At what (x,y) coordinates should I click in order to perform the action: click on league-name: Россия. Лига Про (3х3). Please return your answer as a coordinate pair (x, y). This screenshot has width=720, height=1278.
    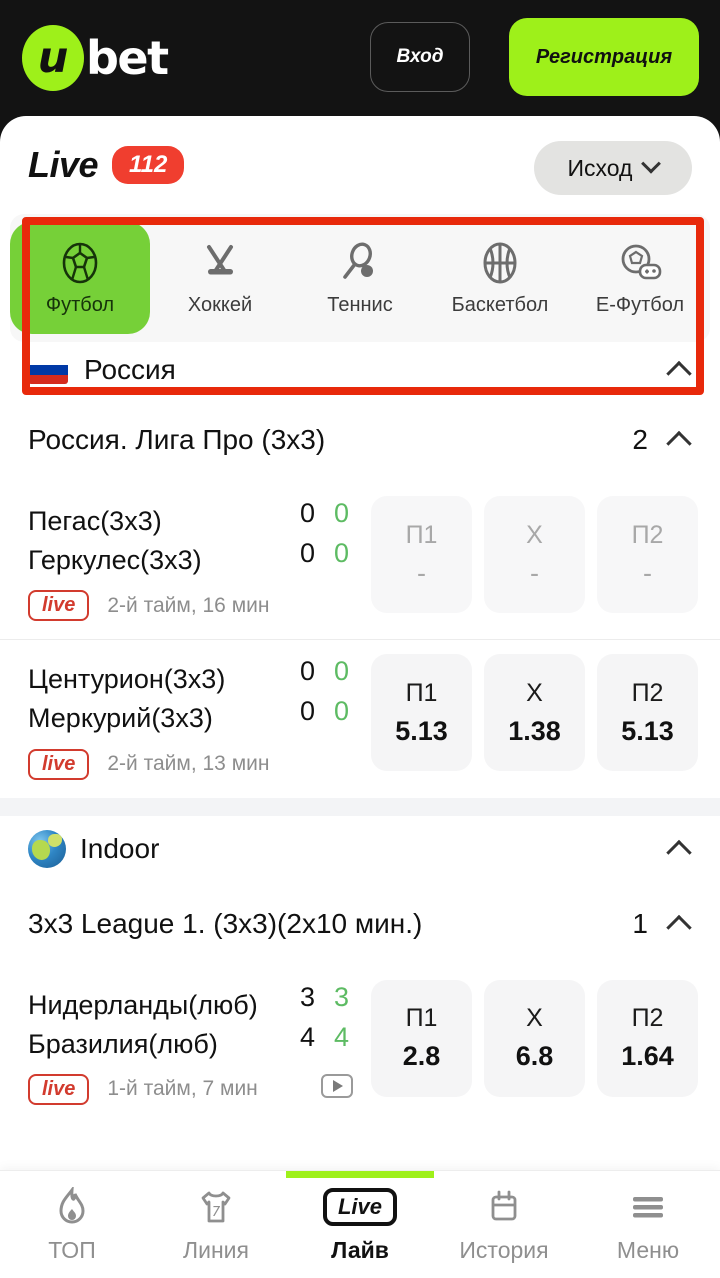
    Looking at the image, I should click on (177, 439).